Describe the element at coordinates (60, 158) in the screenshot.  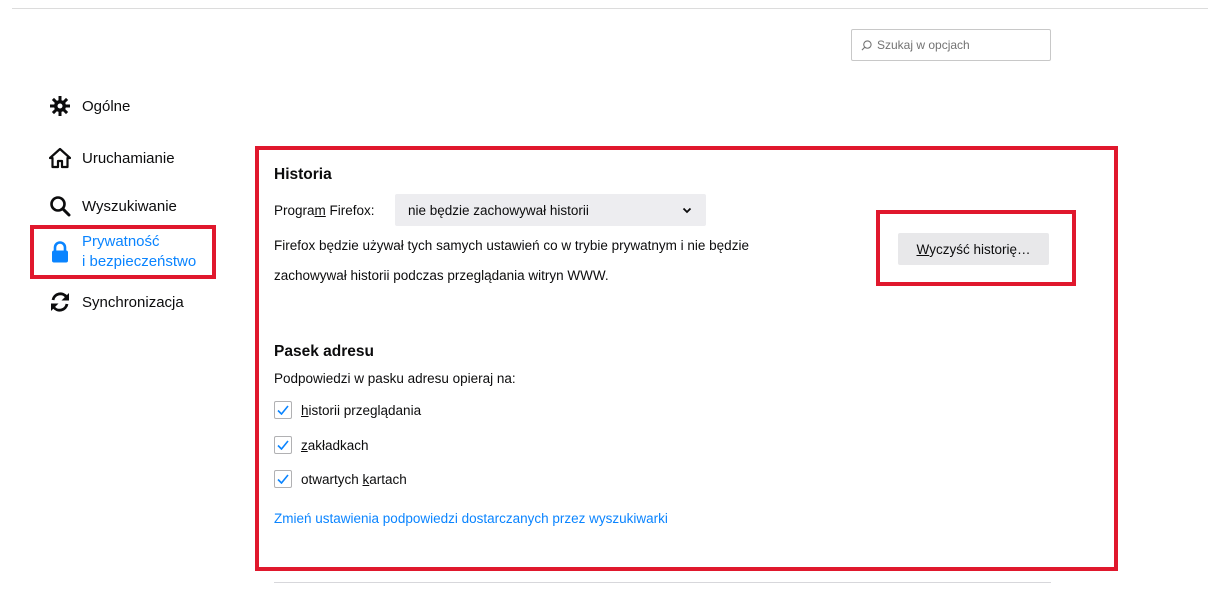
I see `home-icon` at that location.